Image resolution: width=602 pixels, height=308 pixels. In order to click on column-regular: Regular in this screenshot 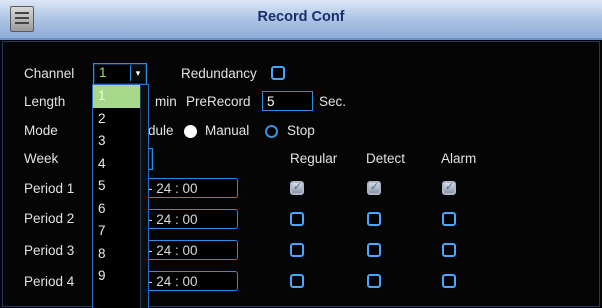, I will do `click(314, 158)`.